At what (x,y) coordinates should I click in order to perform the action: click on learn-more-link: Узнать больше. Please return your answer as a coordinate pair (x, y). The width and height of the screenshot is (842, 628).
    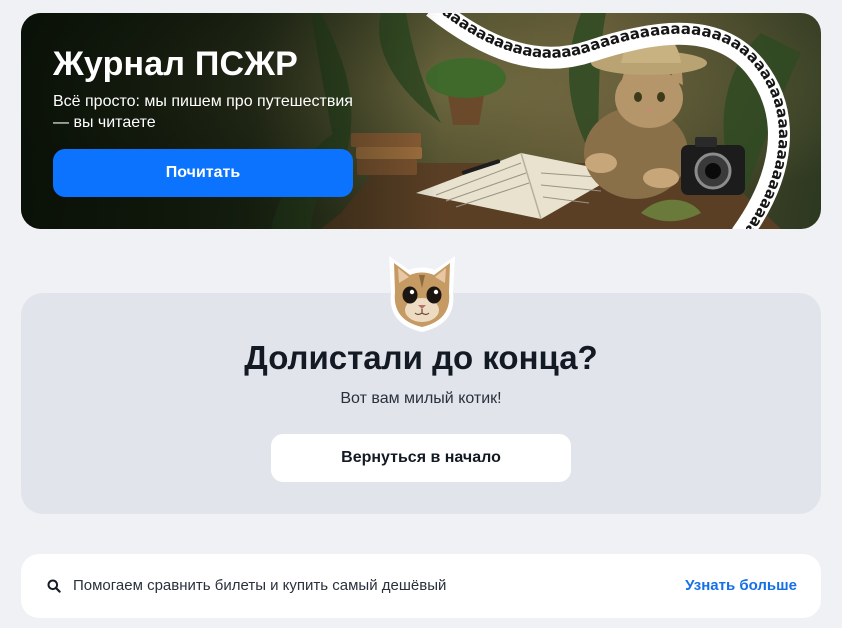
    Looking at the image, I should click on (741, 585).